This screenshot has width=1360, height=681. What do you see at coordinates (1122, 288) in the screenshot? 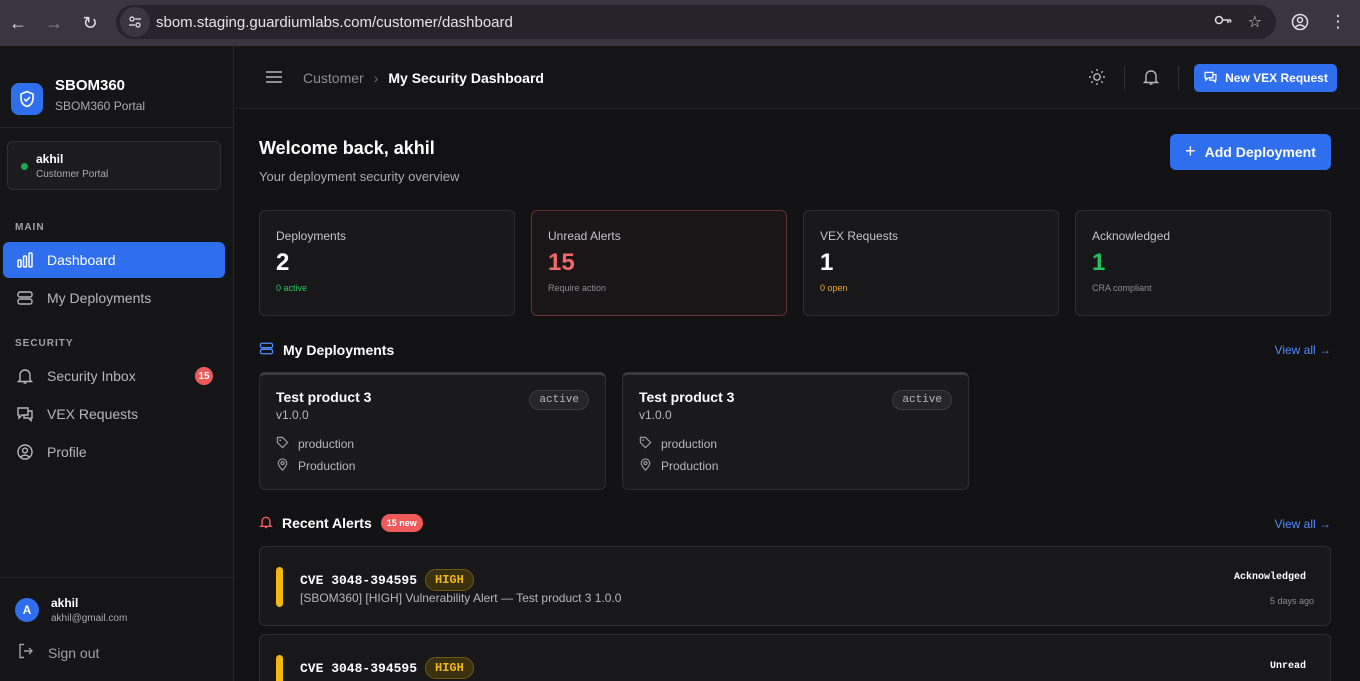
I see `stat-subtext: CRA compliant` at bounding box center [1122, 288].